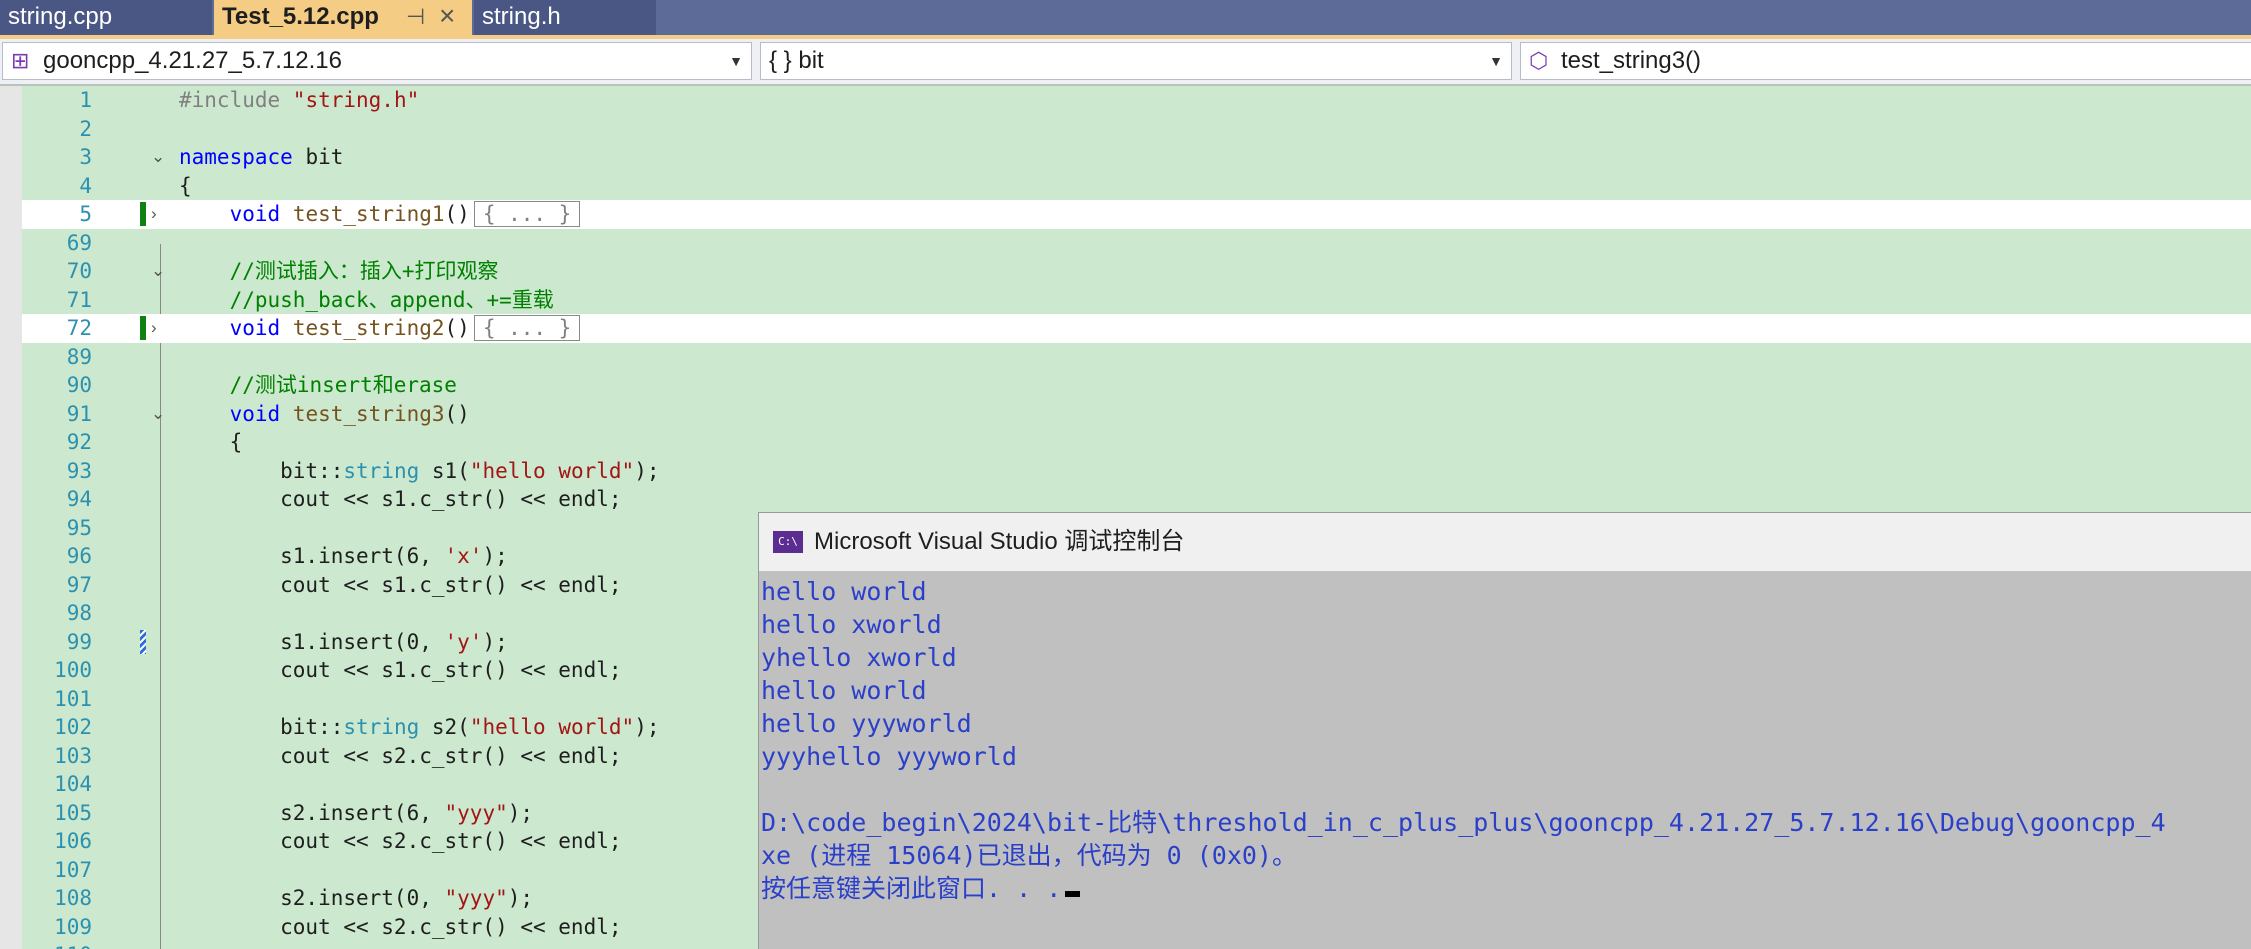 The width and height of the screenshot is (2251, 949). I want to click on tab-string-cpp: string.cpp, so click(106, 17).